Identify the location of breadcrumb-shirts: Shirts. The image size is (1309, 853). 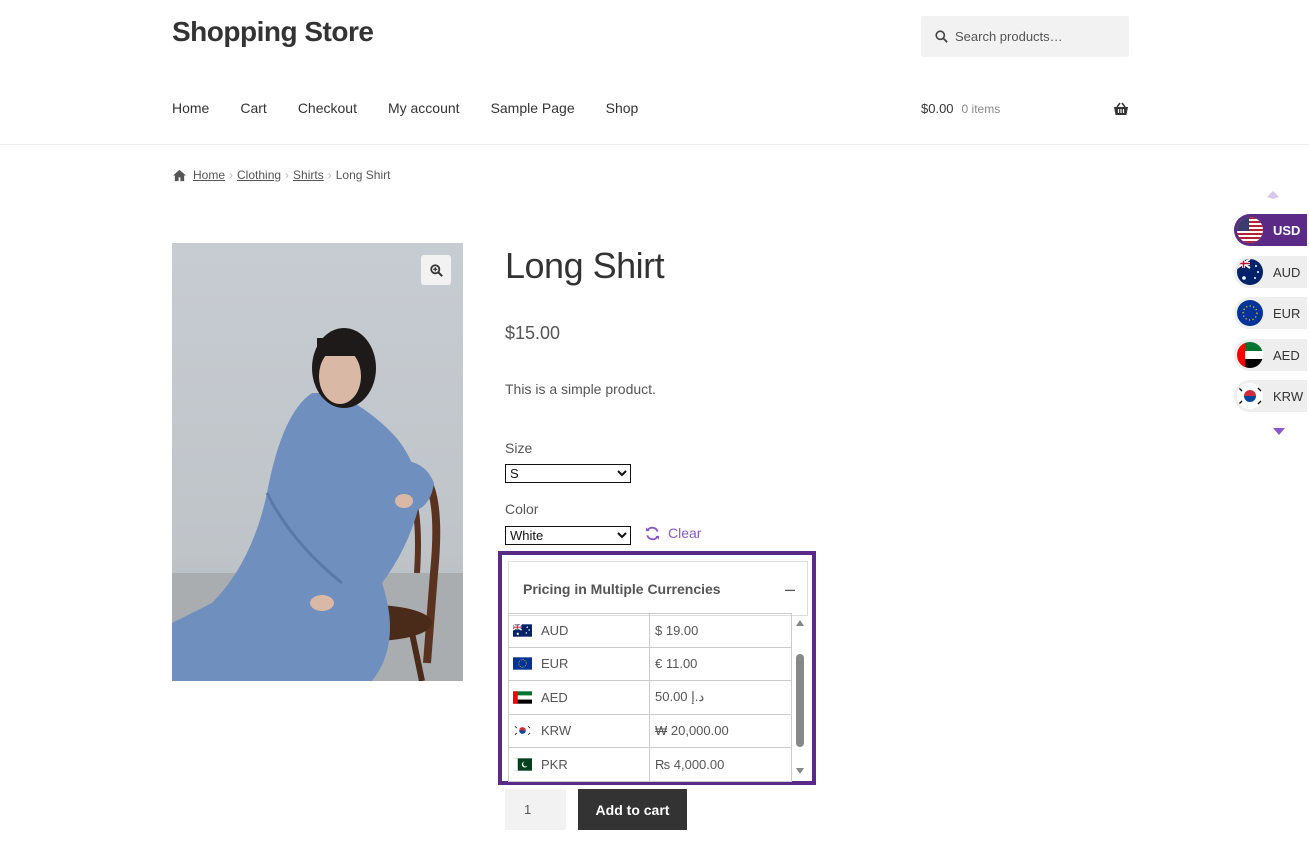
(308, 175).